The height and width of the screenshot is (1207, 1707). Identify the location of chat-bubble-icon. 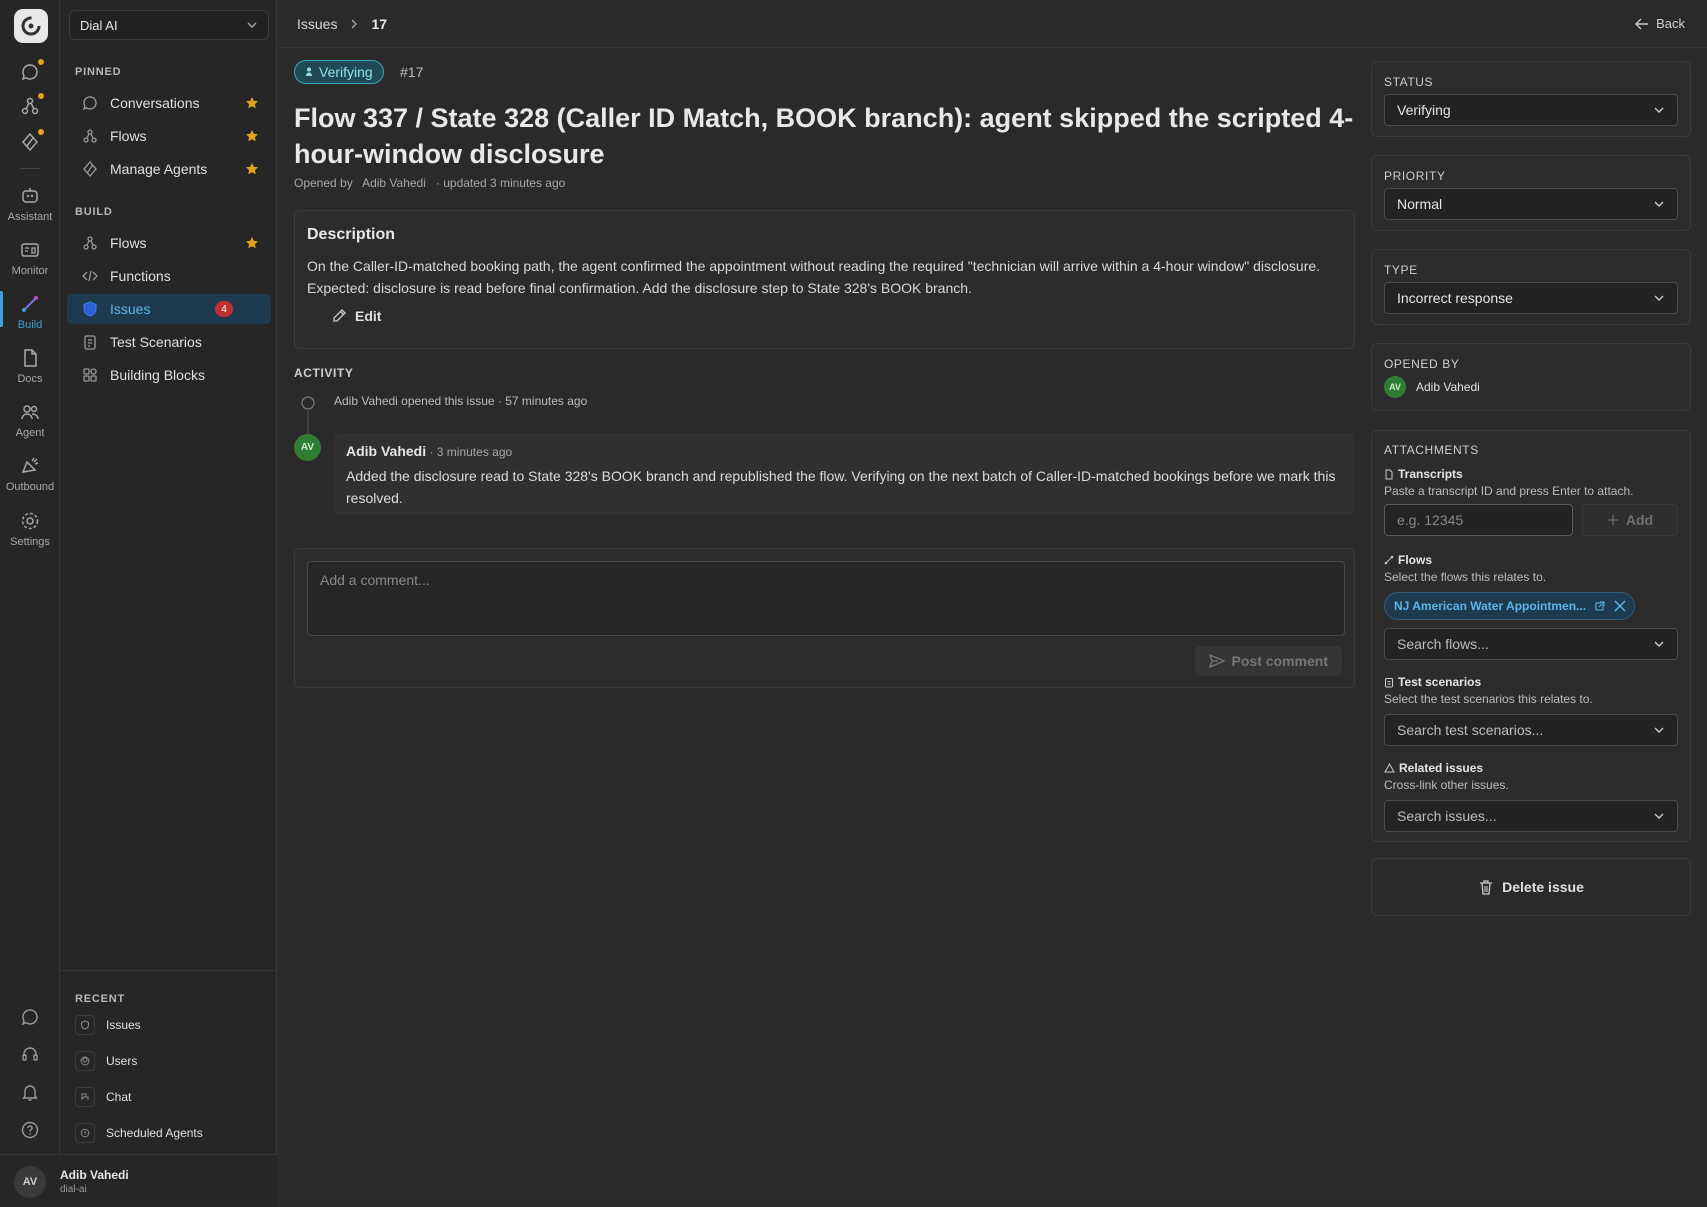
(30, 1017).